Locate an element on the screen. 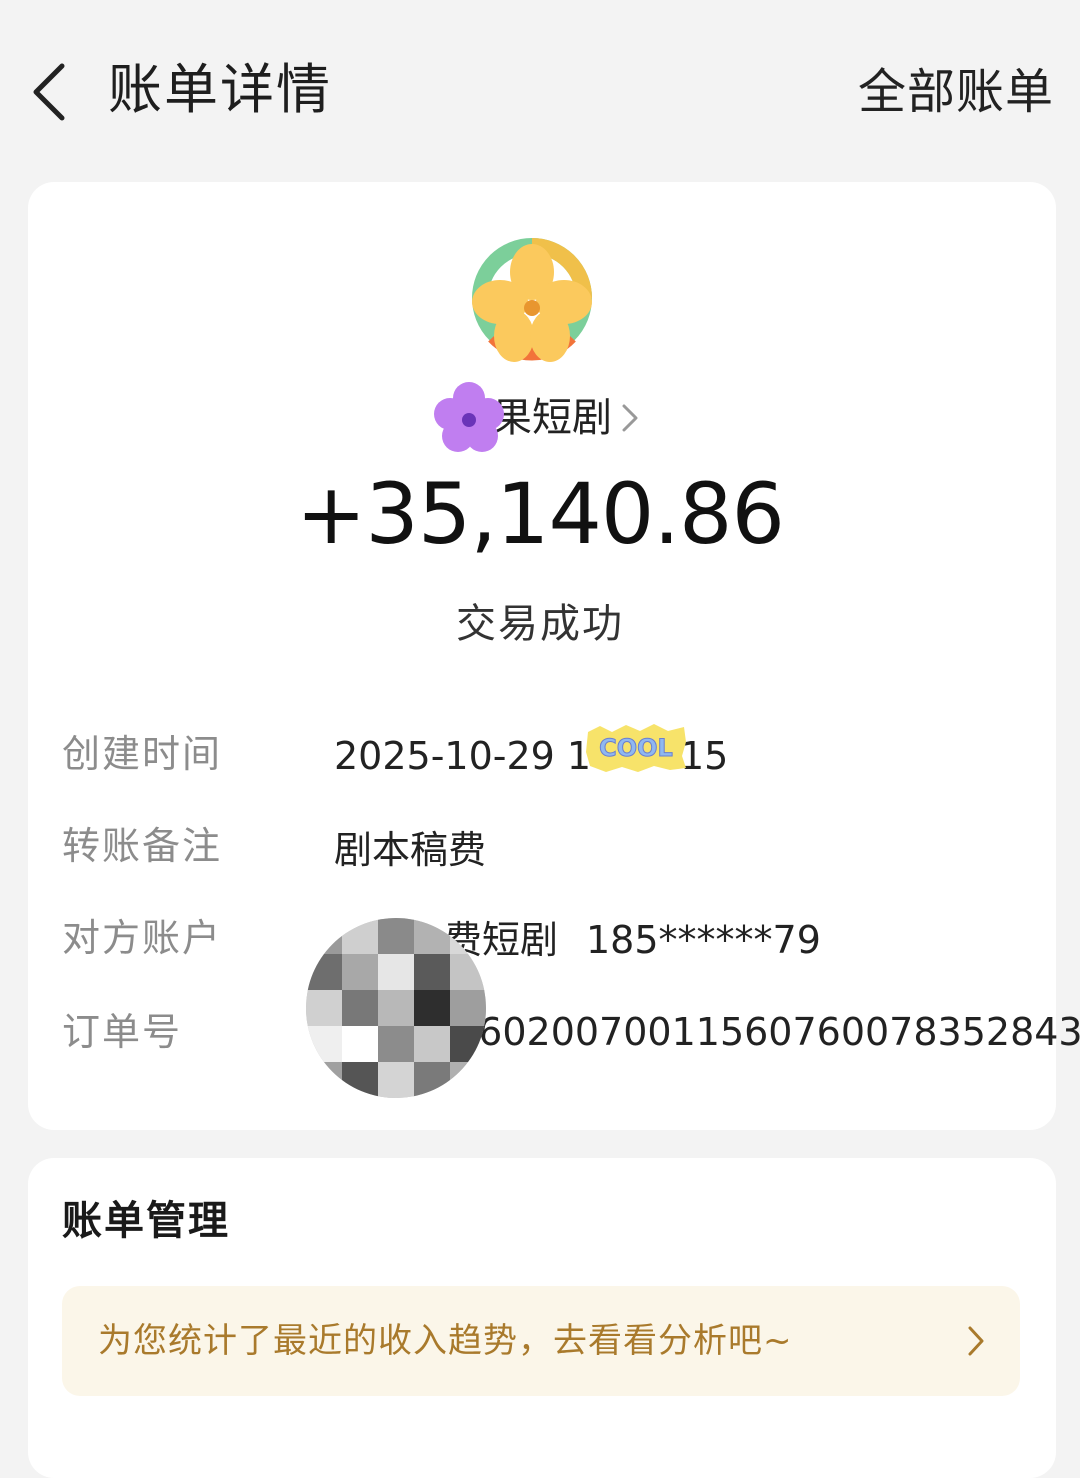 The image size is (1080, 1478). all-bills-link: 全部账单 is located at coordinates (956, 92).